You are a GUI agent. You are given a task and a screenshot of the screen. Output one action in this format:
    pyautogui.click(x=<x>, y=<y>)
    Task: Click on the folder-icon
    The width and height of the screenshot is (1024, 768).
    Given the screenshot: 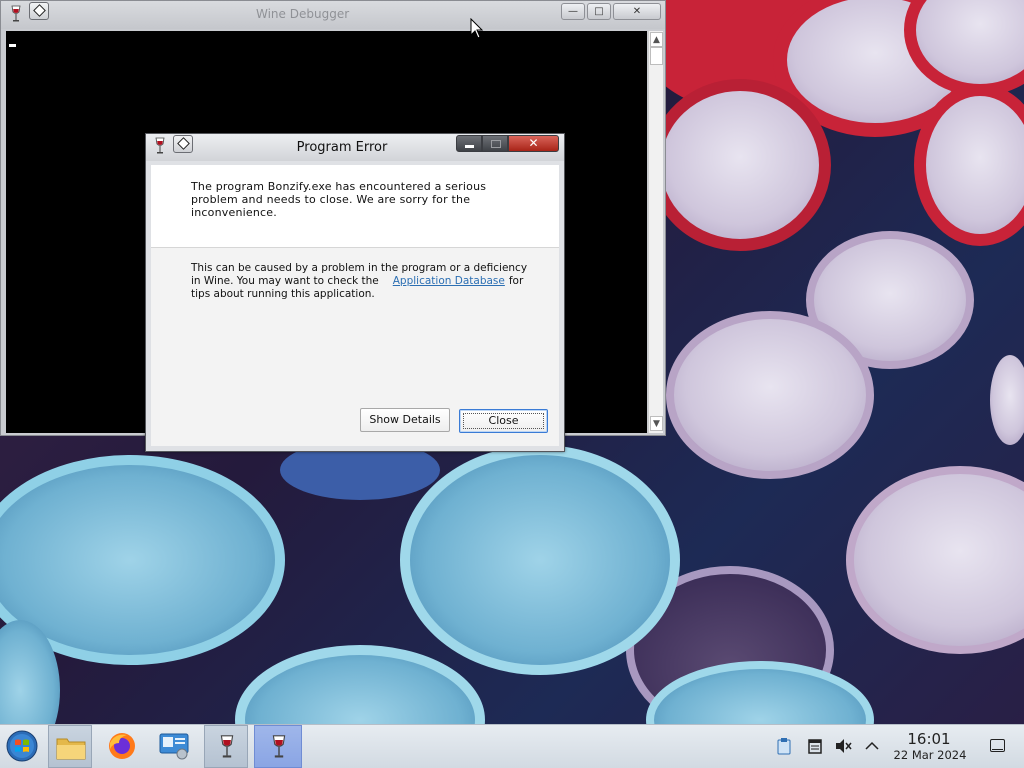 What is the action you would take?
    pyautogui.click(x=71, y=749)
    